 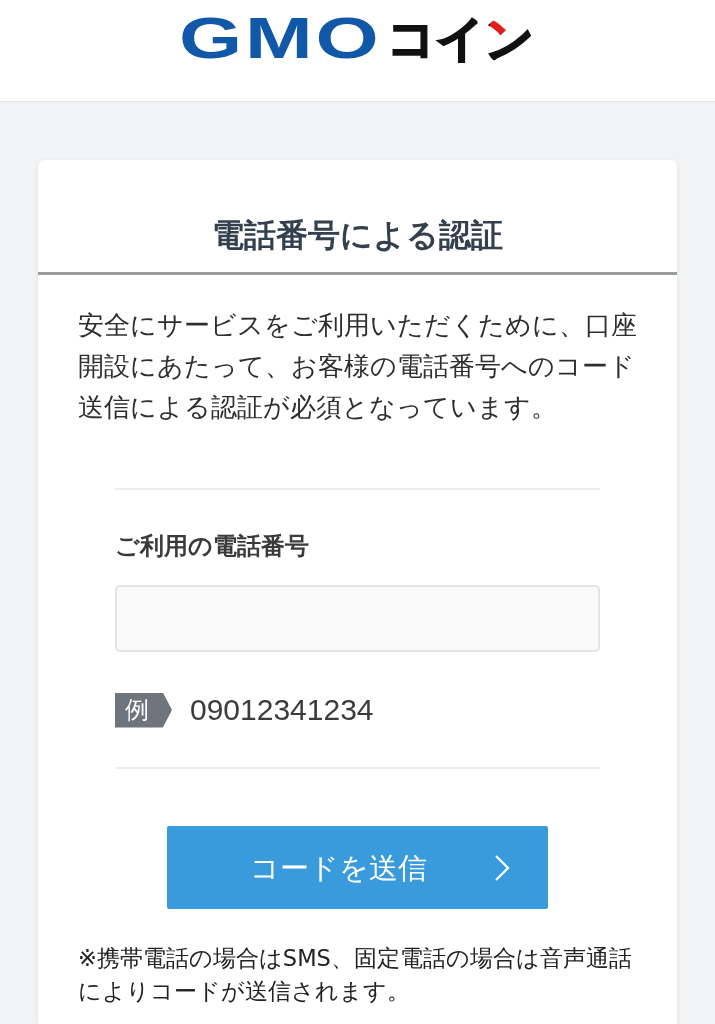 I want to click on send-code-button: コードを送信, so click(x=357, y=867).